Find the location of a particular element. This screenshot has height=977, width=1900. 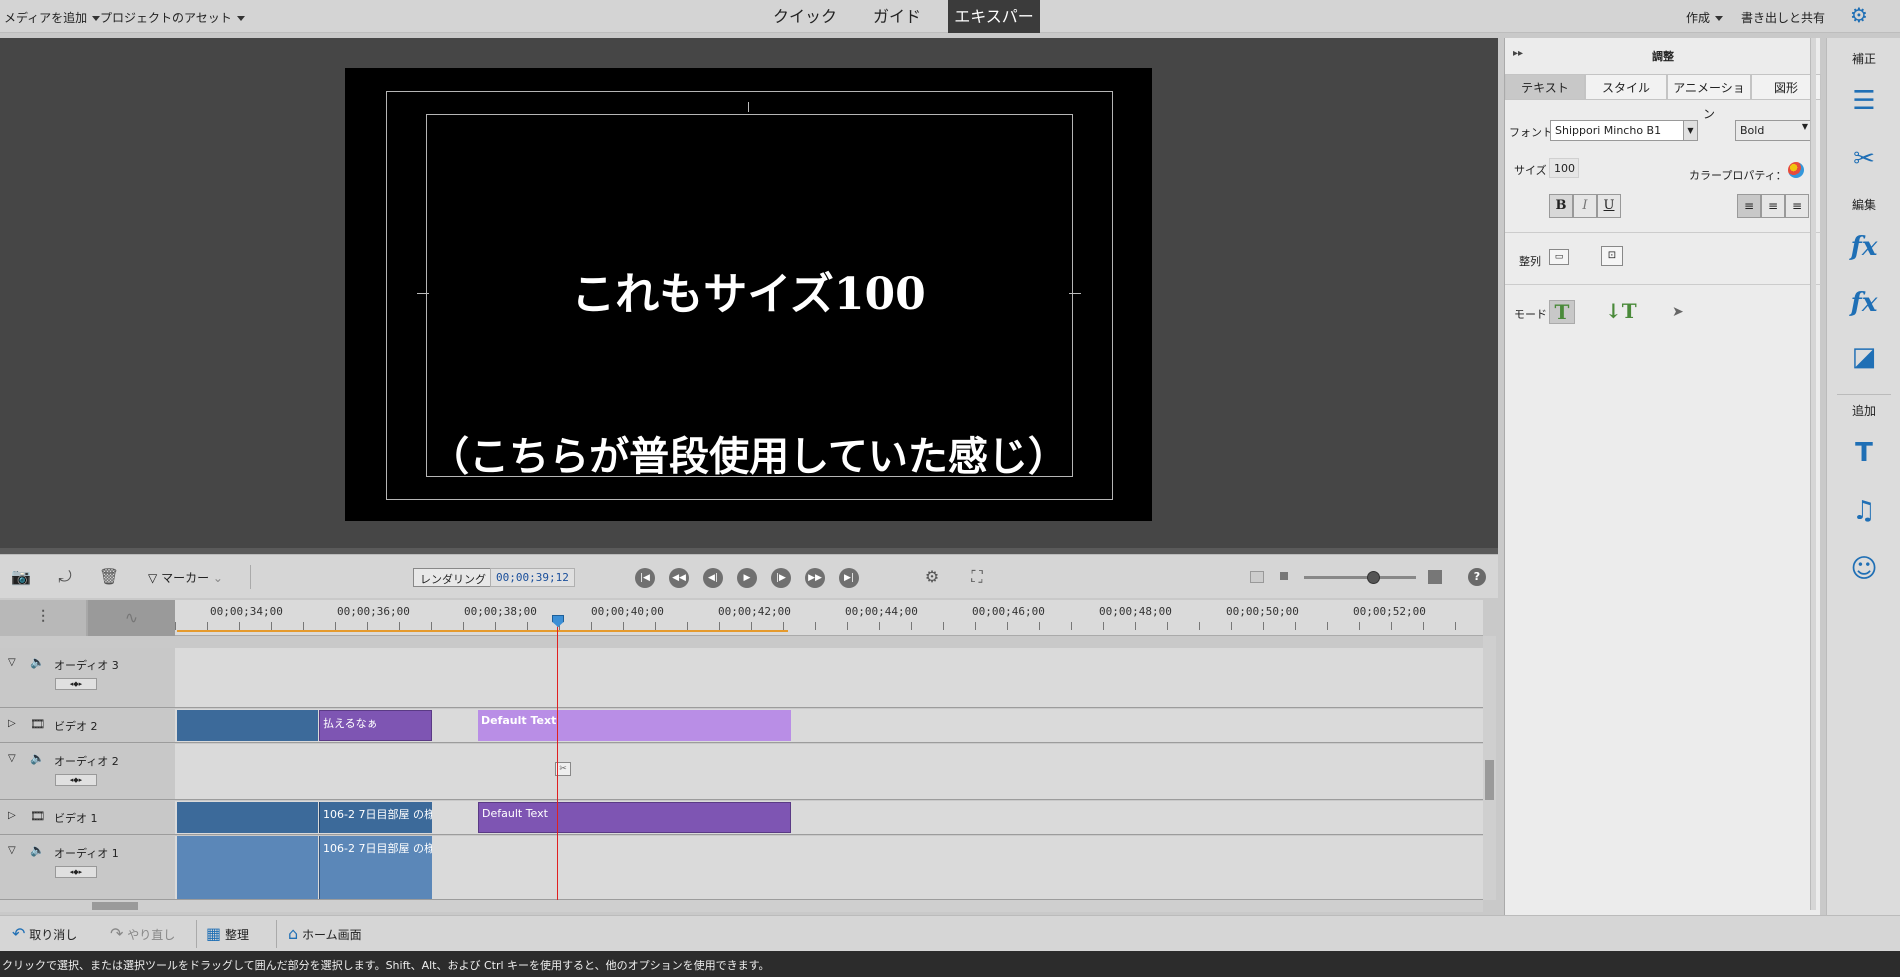

align-vertical-icon: ⊡ is located at coordinates (1612, 256).